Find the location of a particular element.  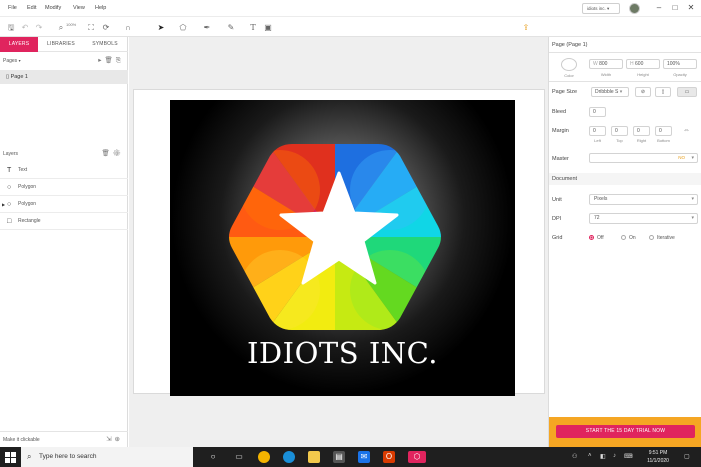

redo-icon: ↷ is located at coordinates (39, 27).